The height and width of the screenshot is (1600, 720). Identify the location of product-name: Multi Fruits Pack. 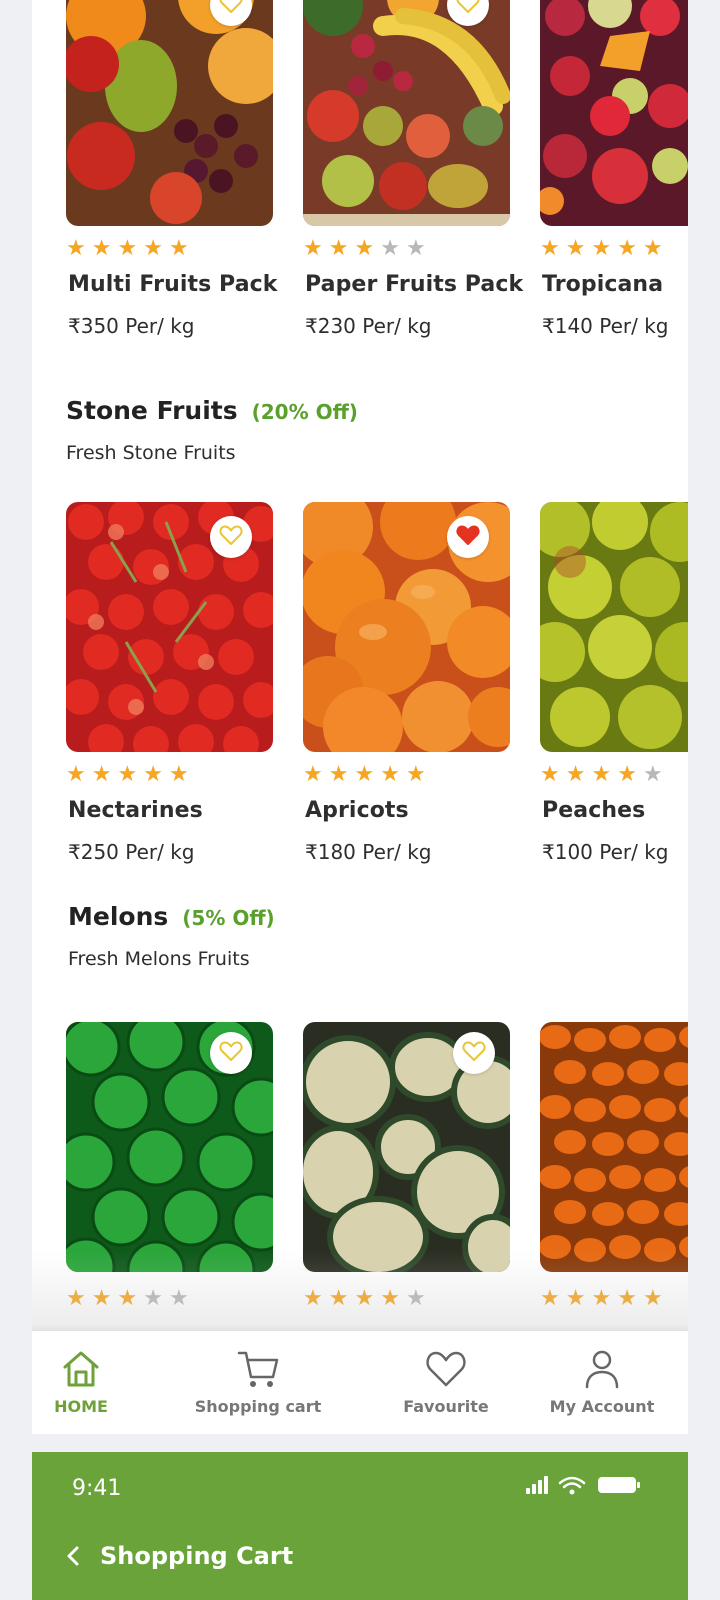
(173, 284).